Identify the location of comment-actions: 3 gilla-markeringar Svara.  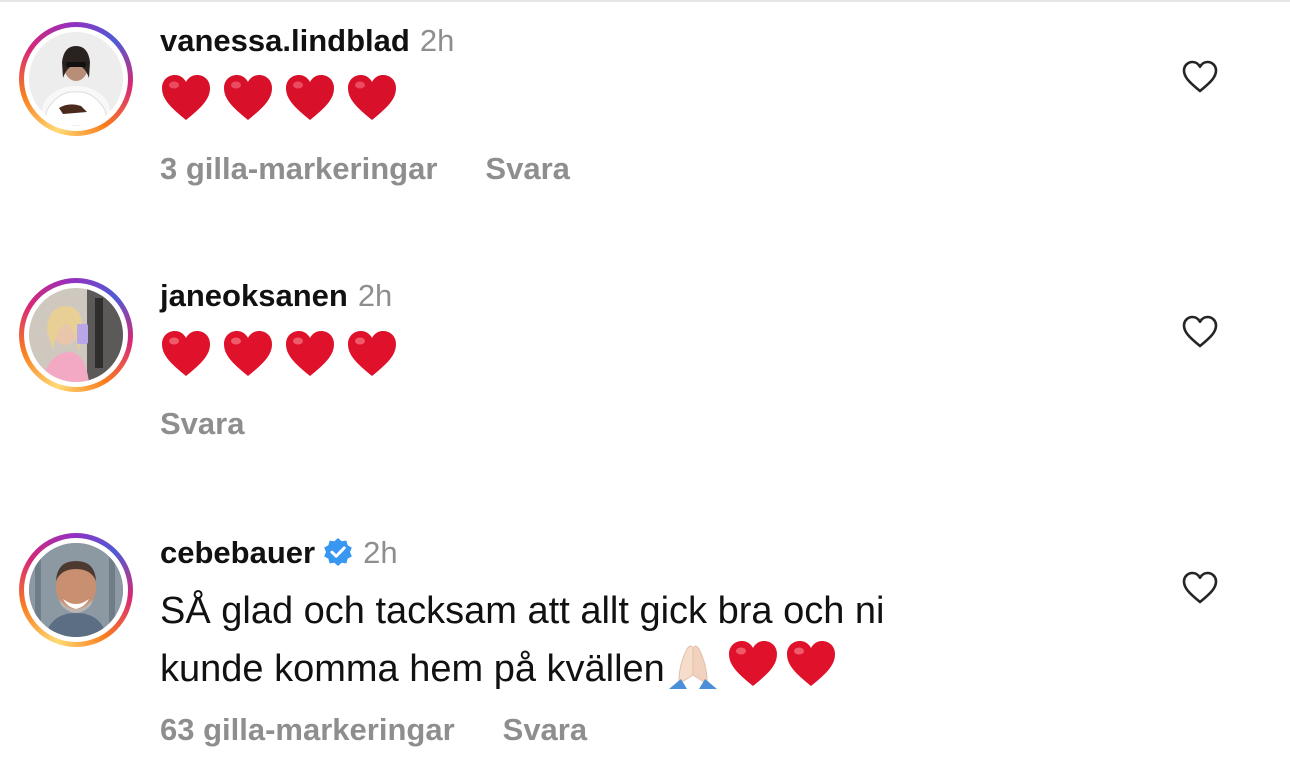
(365, 169).